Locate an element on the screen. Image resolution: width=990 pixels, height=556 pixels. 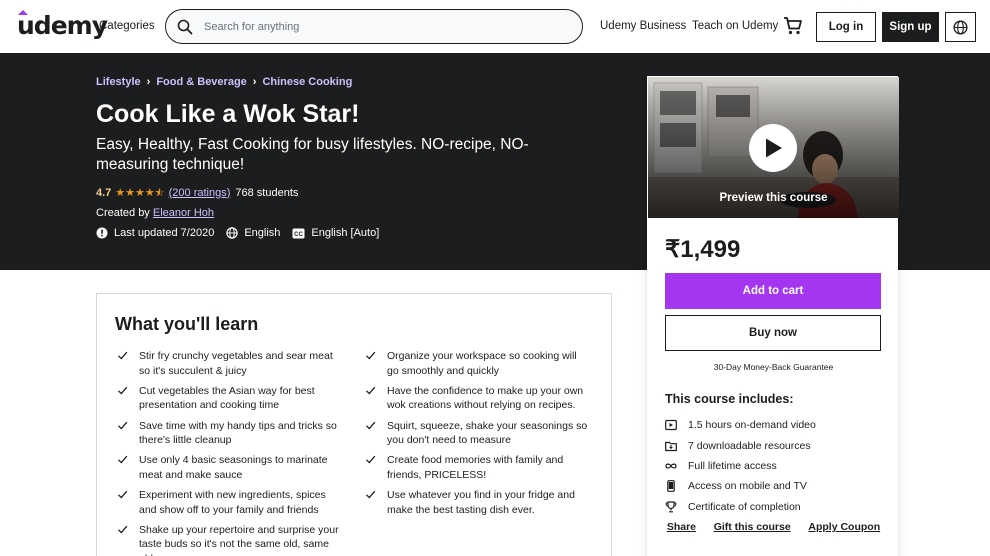
money-back-guarantee: 30-Day Money-Back Guarantee is located at coordinates (773, 367).